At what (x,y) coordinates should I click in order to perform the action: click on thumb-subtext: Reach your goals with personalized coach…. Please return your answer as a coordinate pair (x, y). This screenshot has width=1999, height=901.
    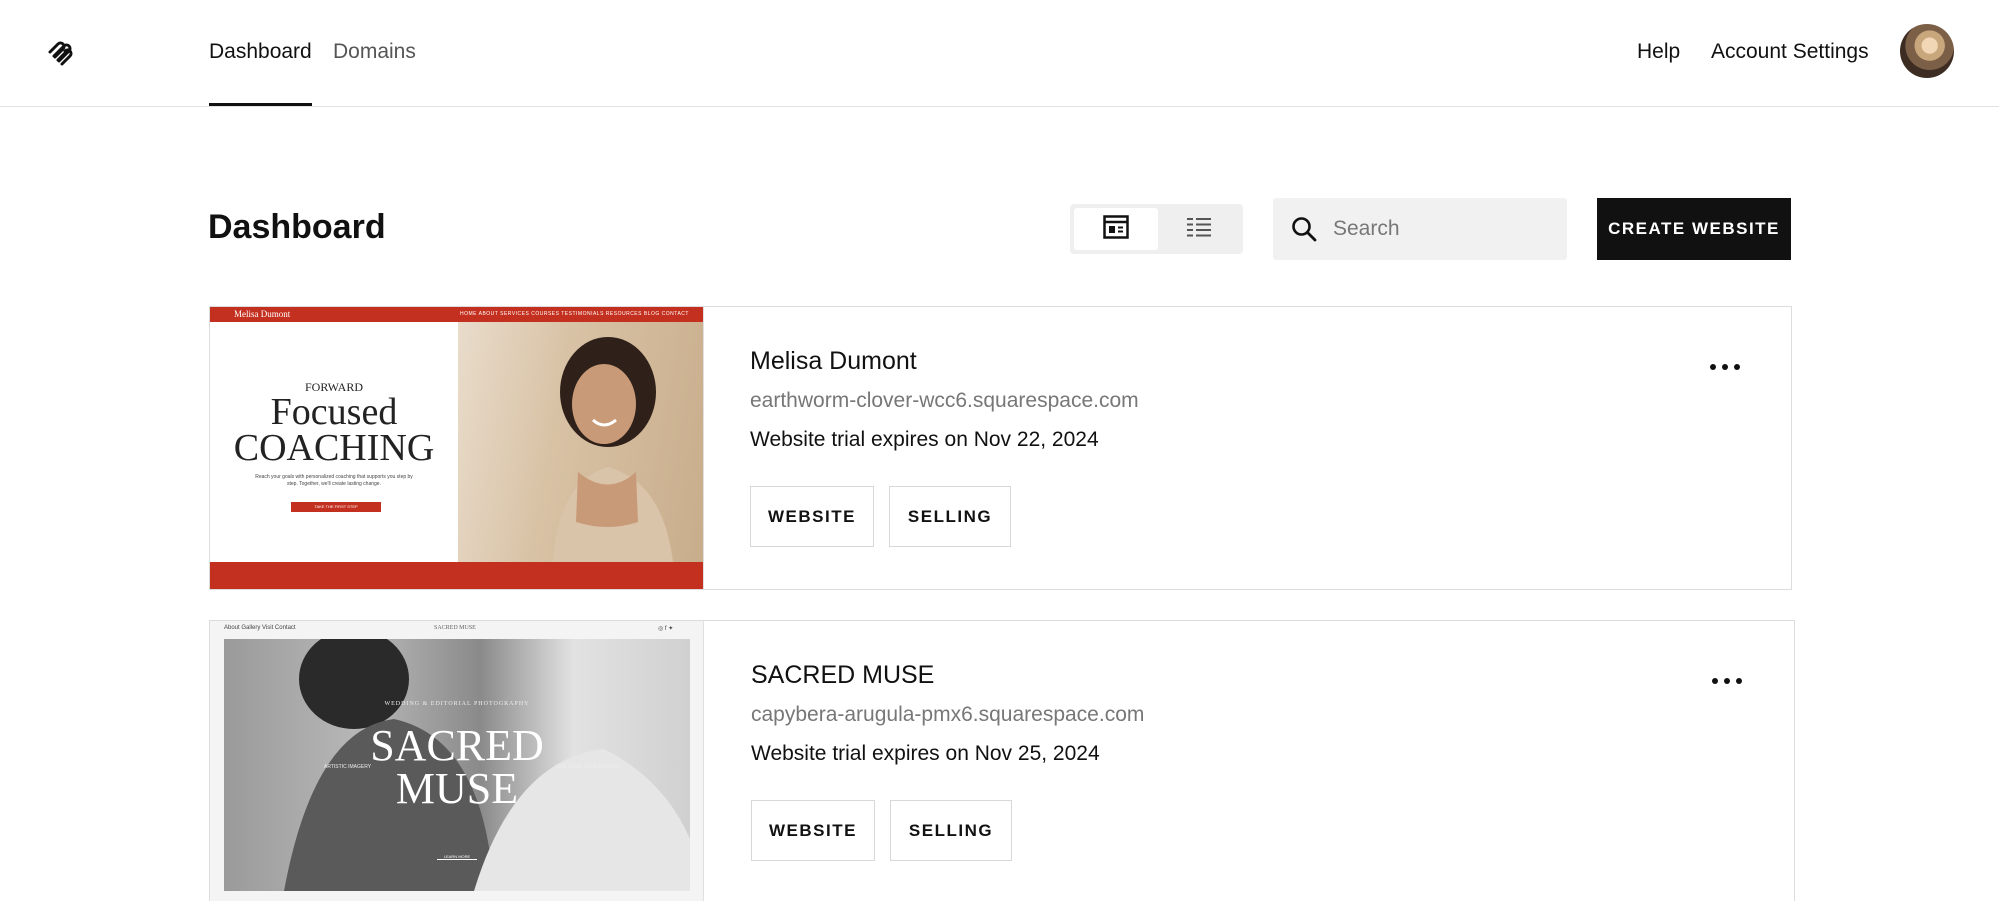
    Looking at the image, I should click on (334, 480).